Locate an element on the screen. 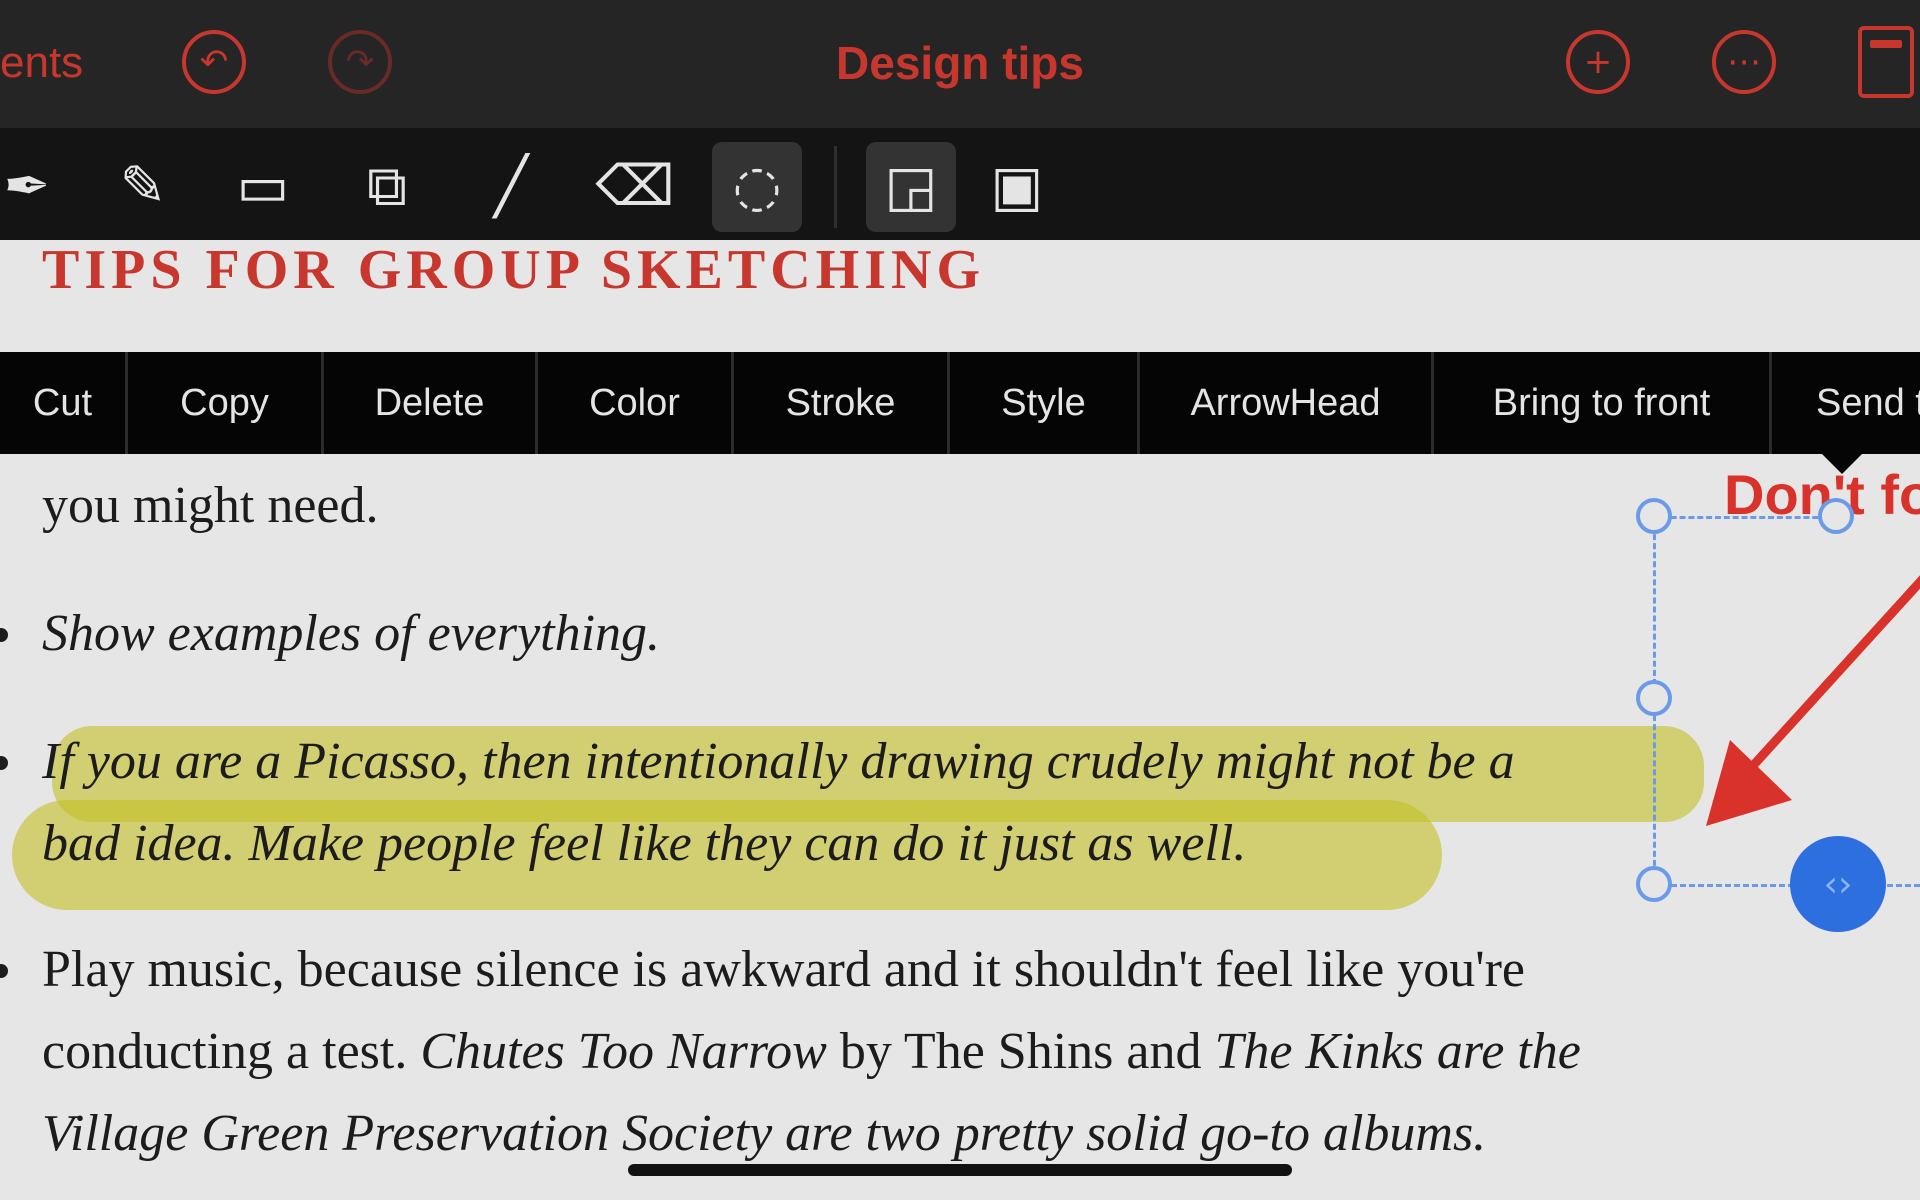 Image resolution: width=1920 pixels, height=1200 pixels. arrow-endpoint-handle: ‹› is located at coordinates (1838, 884).